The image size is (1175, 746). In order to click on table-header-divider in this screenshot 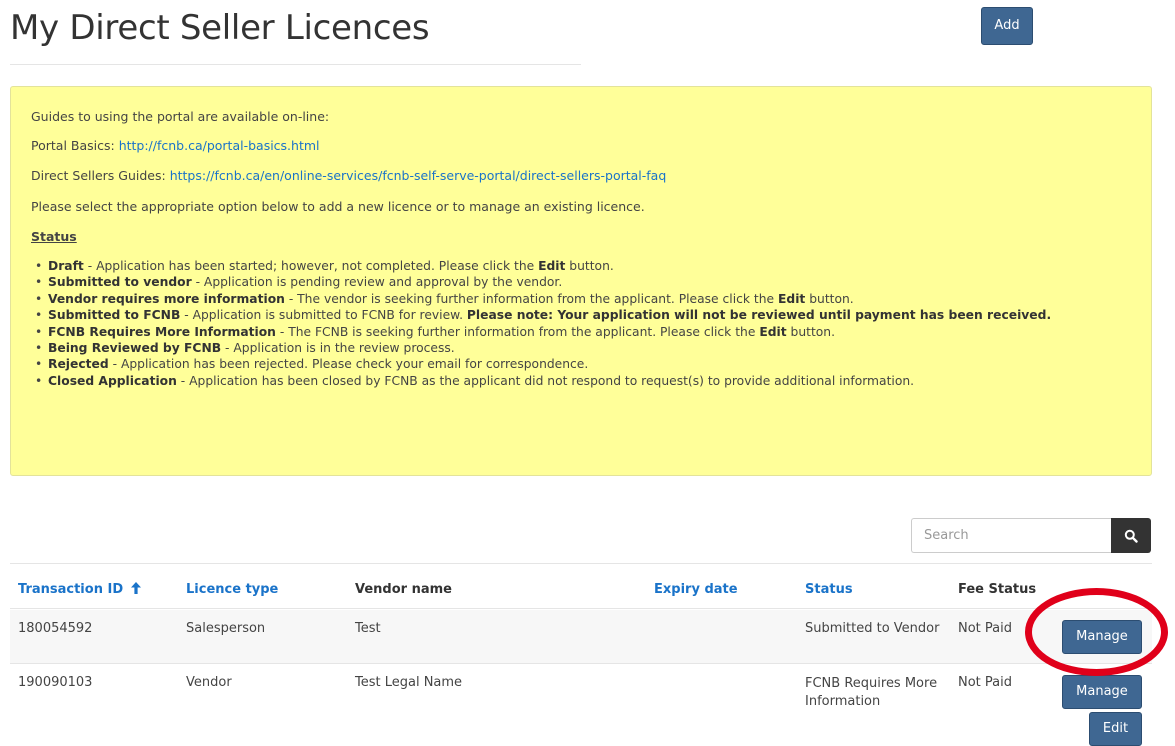, I will do `click(581, 608)`.